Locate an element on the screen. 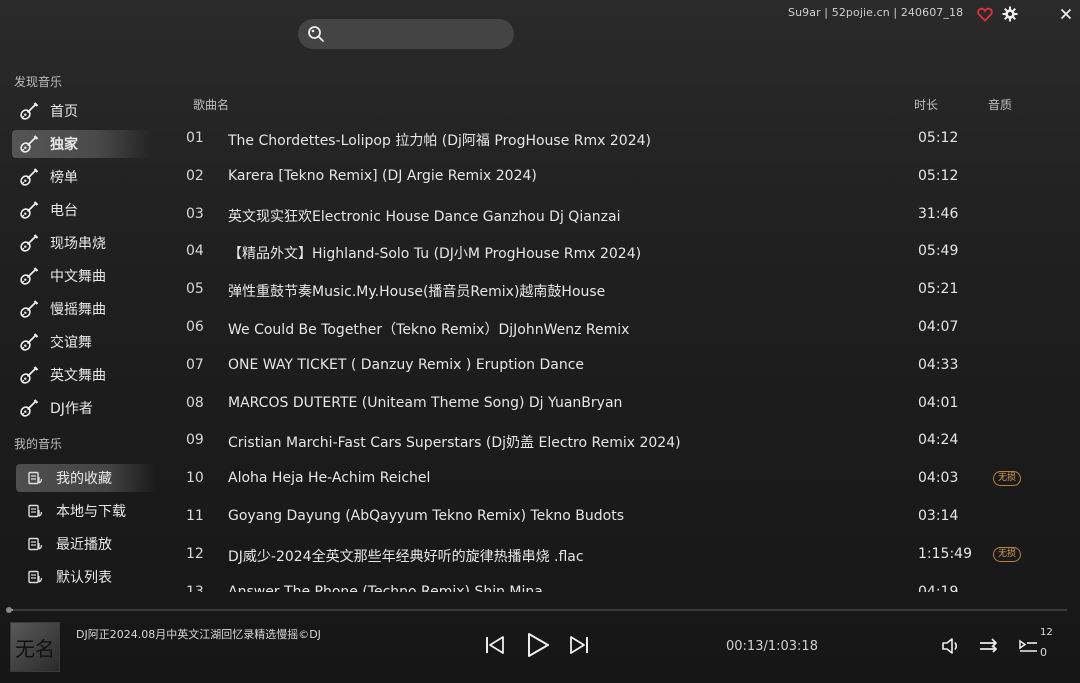 Image resolution: width=1080 pixels, height=683 pixels. track-title: 弹性重鼓节奏Music.My.House(播音员Remix)越南鼓House is located at coordinates (417, 292).